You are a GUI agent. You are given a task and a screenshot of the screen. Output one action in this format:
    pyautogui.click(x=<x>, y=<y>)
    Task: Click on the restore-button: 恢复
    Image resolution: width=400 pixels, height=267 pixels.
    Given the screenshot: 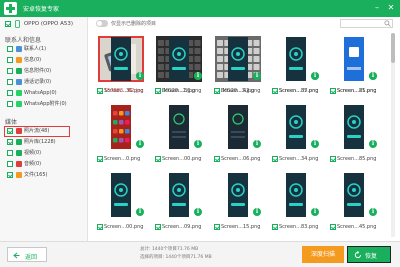 What is the action you would take?
    pyautogui.click(x=369, y=254)
    